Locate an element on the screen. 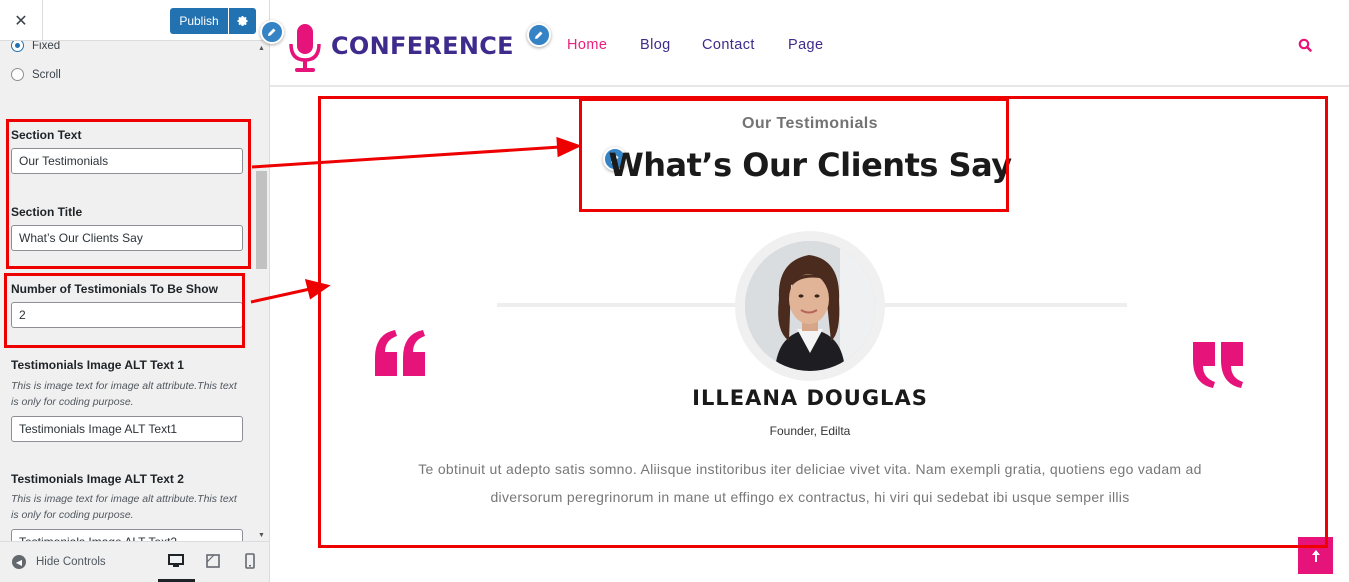 Image resolution: width=1349 pixels, height=582 pixels. hide-controls-button: ◀ Hide Controls is located at coordinates (59, 562).